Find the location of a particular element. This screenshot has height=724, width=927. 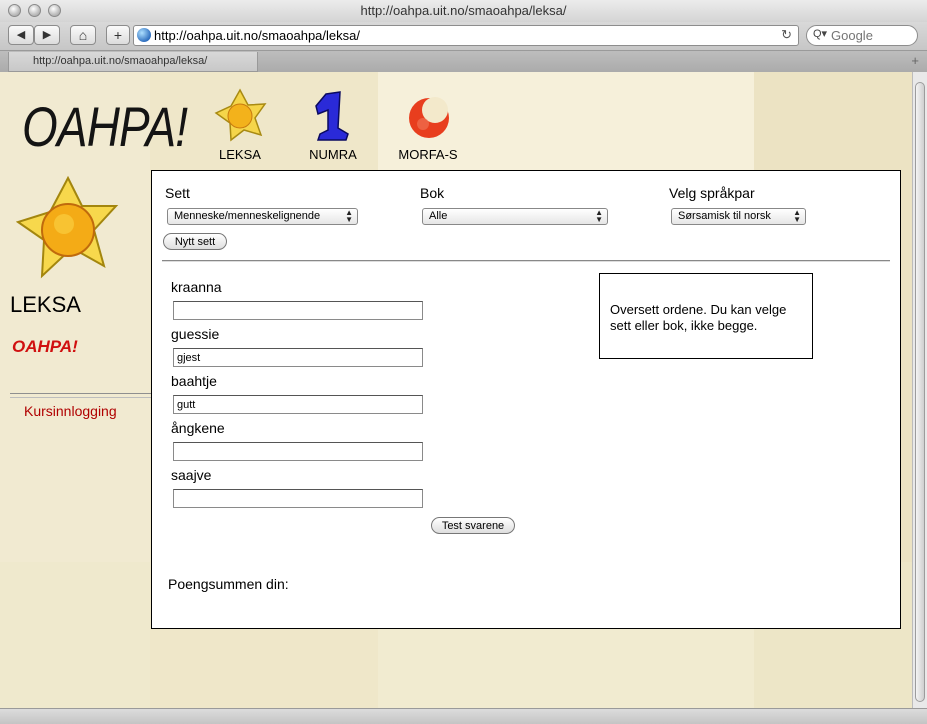

score-label: Poengsummen din: is located at coordinates (228, 584).